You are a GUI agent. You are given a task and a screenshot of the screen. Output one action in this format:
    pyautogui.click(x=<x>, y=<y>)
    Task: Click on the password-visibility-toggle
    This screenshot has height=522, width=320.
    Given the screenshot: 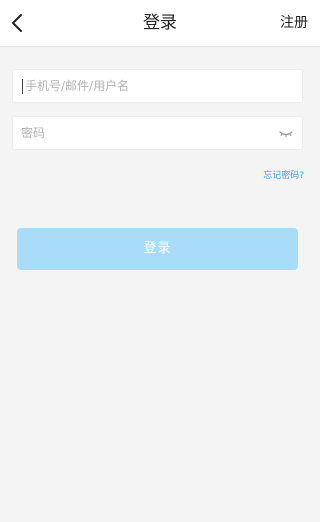 What is the action you would take?
    pyautogui.click(x=286, y=133)
    